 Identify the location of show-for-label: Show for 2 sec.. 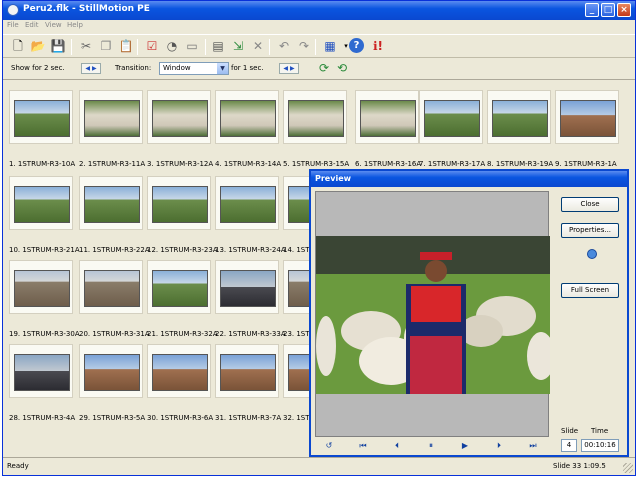
(38, 68).